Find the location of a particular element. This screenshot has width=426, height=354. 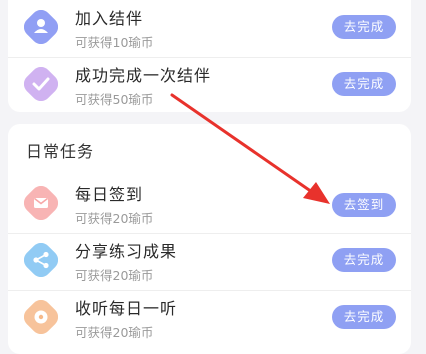

task-reward: 可获得10瑜币 is located at coordinates (114, 42).